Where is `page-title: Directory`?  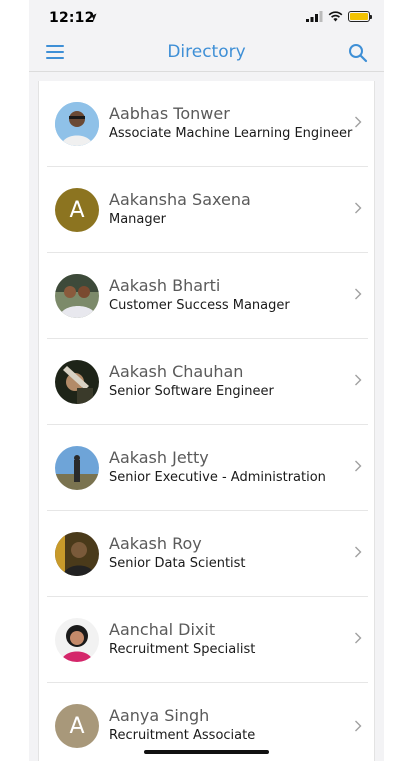
page-title: Directory is located at coordinates (206, 52).